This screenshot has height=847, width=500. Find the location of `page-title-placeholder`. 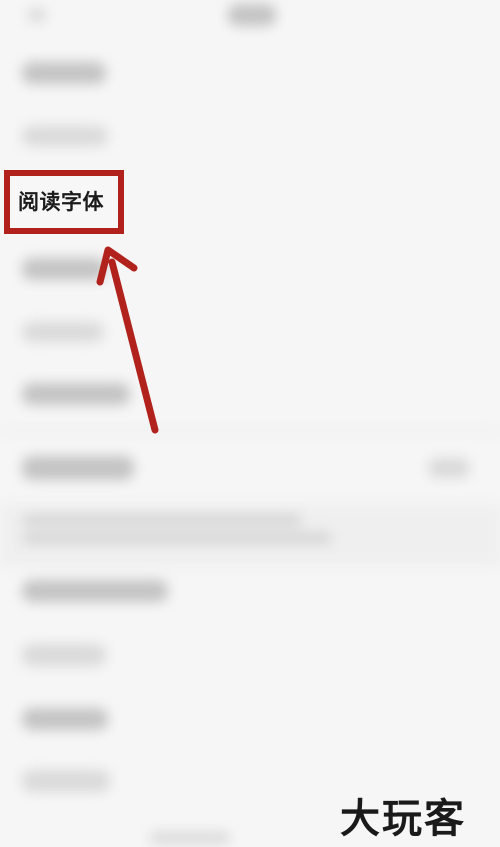

page-title-placeholder is located at coordinates (252, 15).